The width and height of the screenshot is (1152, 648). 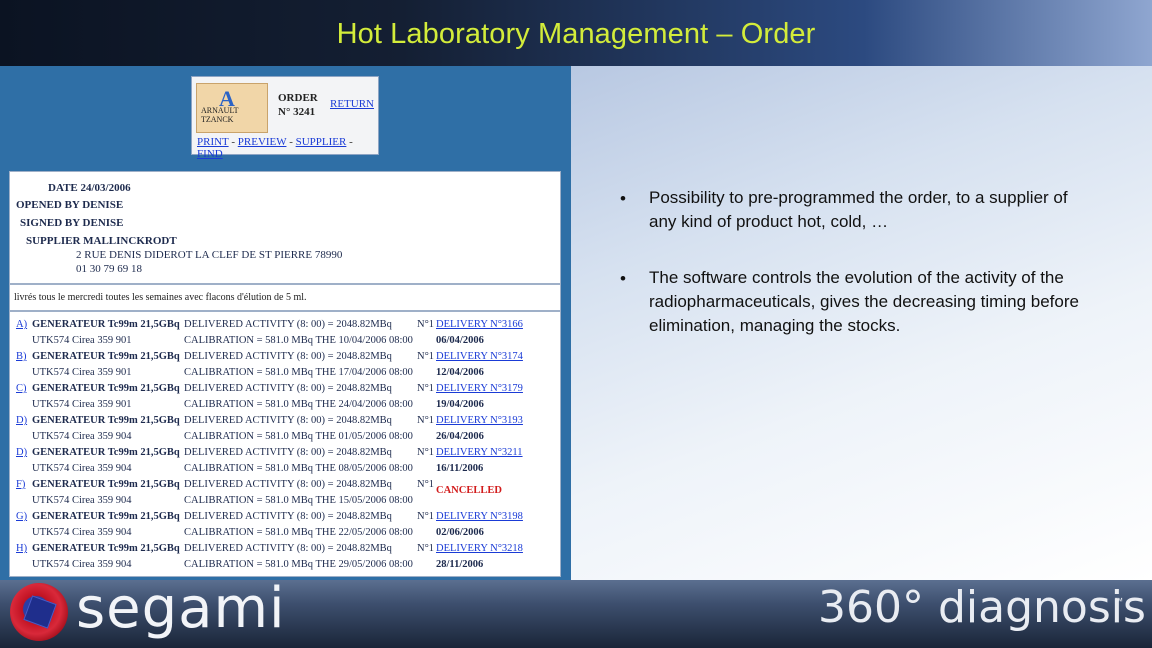 I want to click on delivery-link: DELIVERY N°3198, so click(x=479, y=516).